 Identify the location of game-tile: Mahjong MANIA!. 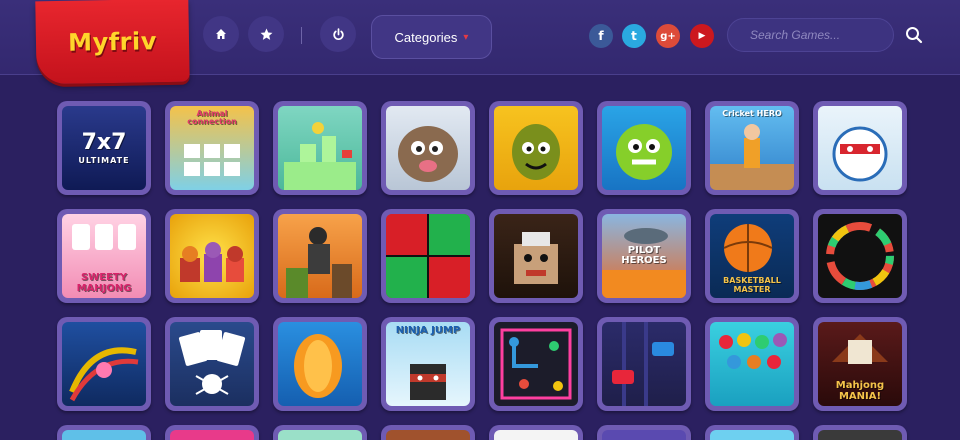
(860, 364).